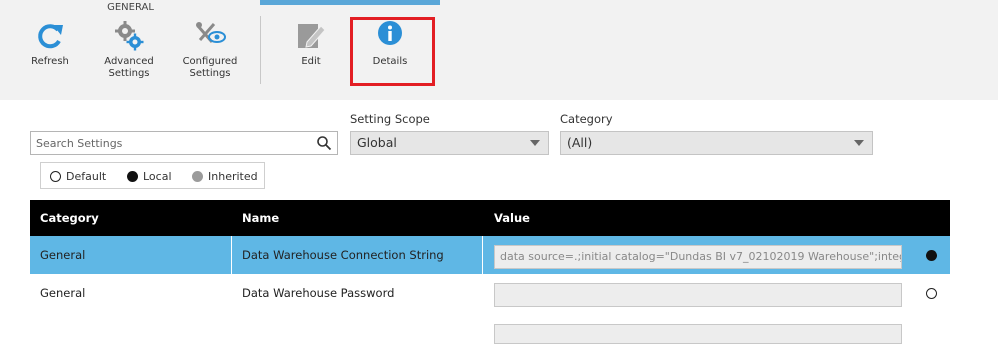 Image resolution: width=998 pixels, height=344 pixels. I want to click on advanced-settings-label-2: Settings, so click(129, 73).